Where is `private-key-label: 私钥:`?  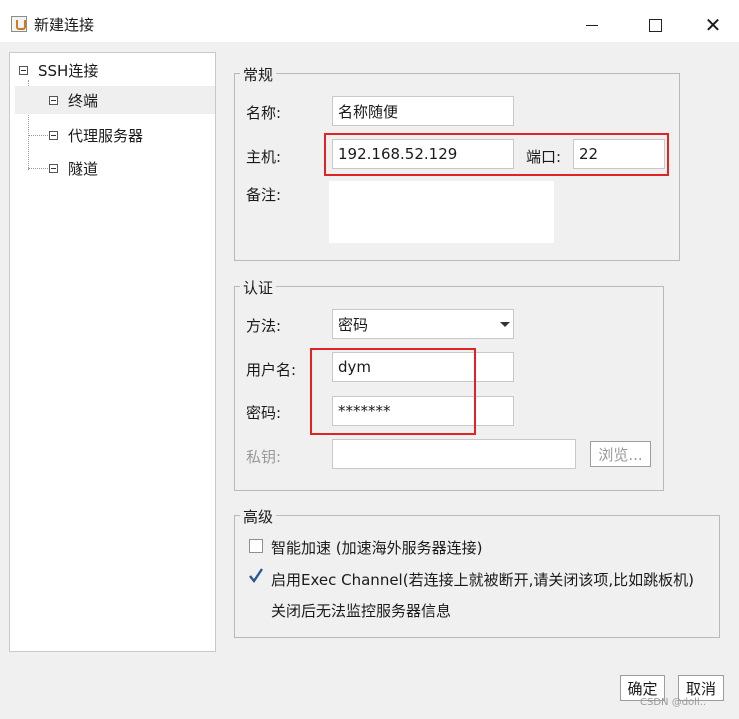
private-key-label: 私钥: is located at coordinates (264, 457).